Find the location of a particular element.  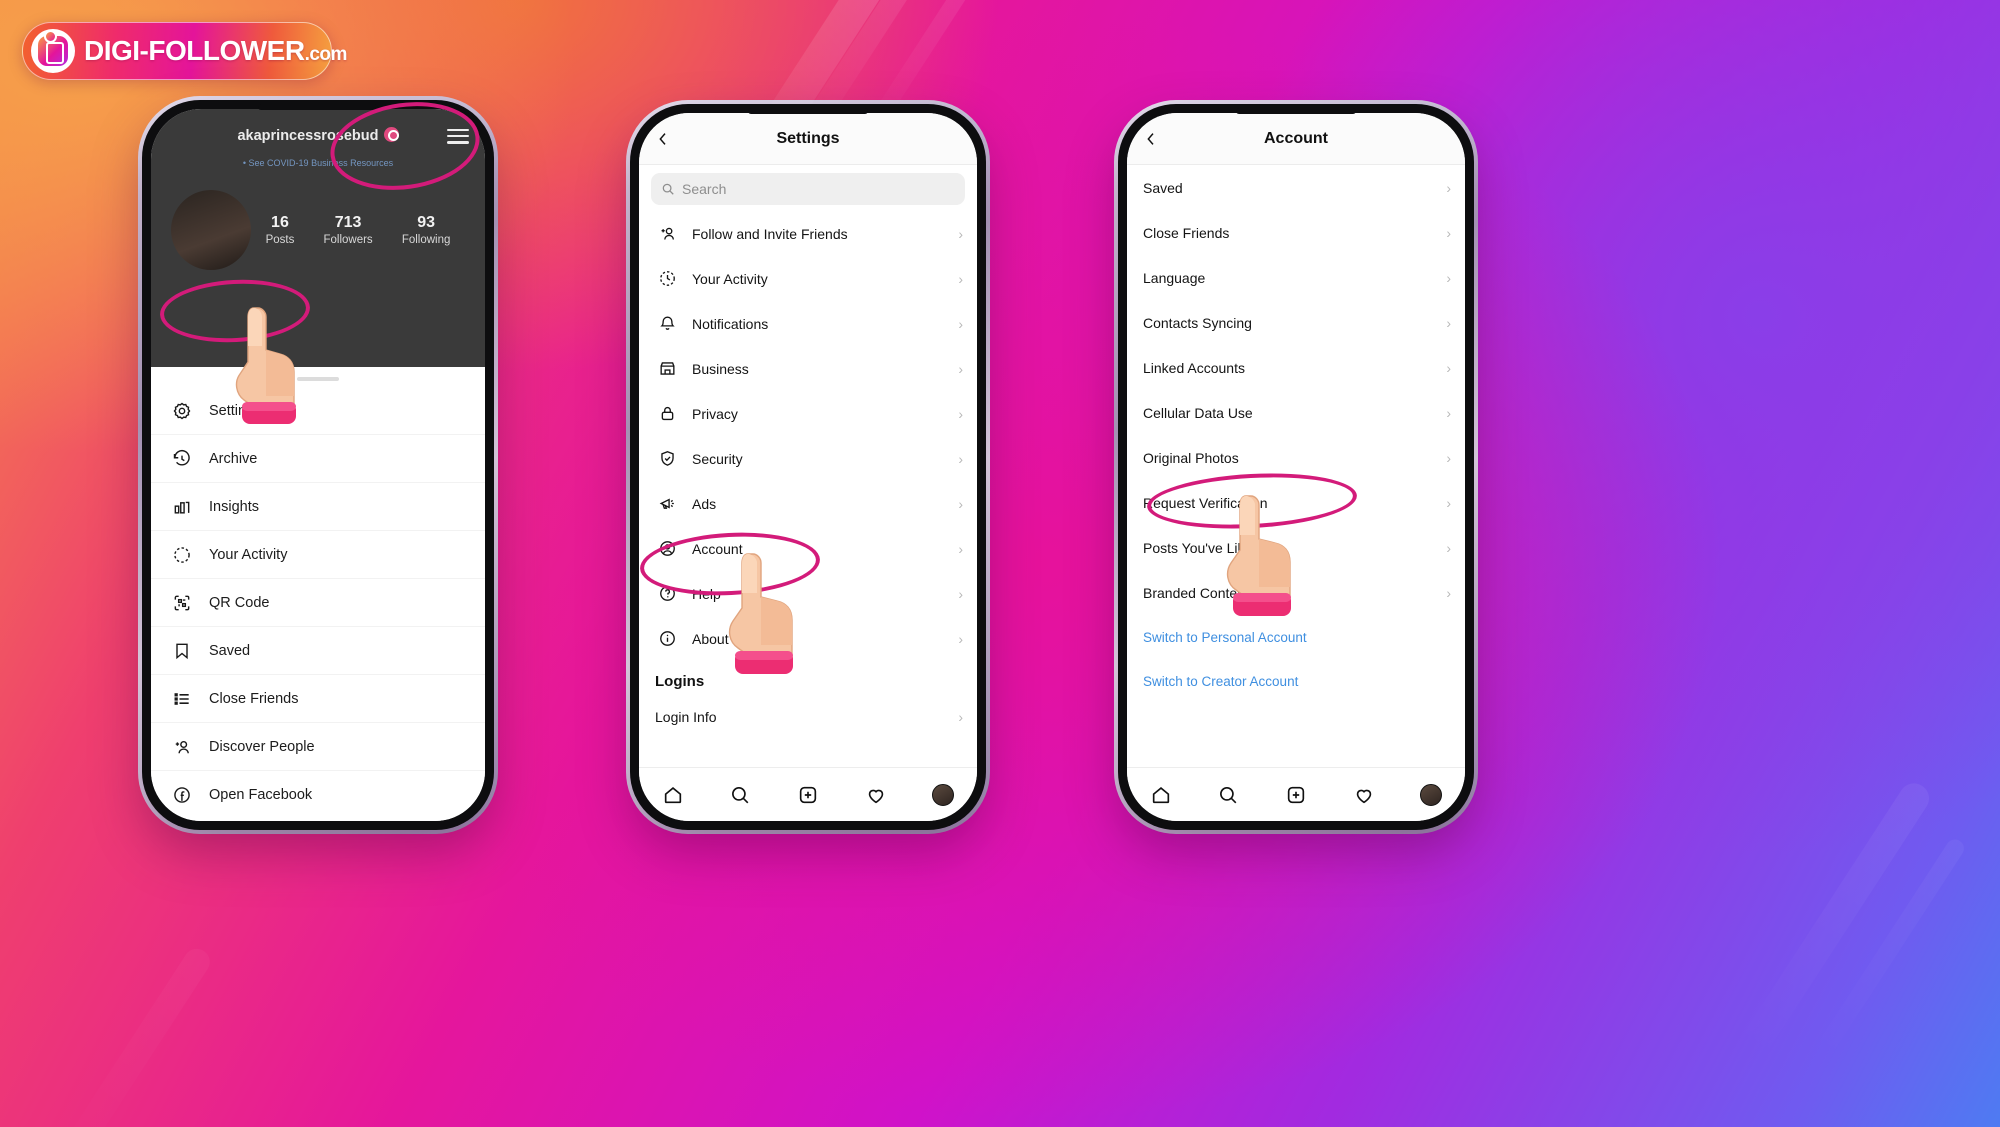

stat-posts: 16 Posts is located at coordinates (280, 230).